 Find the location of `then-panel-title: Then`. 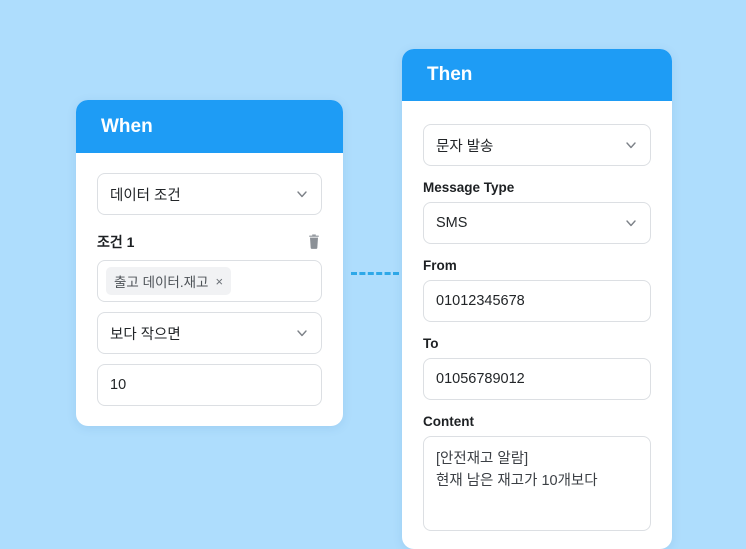

then-panel-title: Then is located at coordinates (450, 74).